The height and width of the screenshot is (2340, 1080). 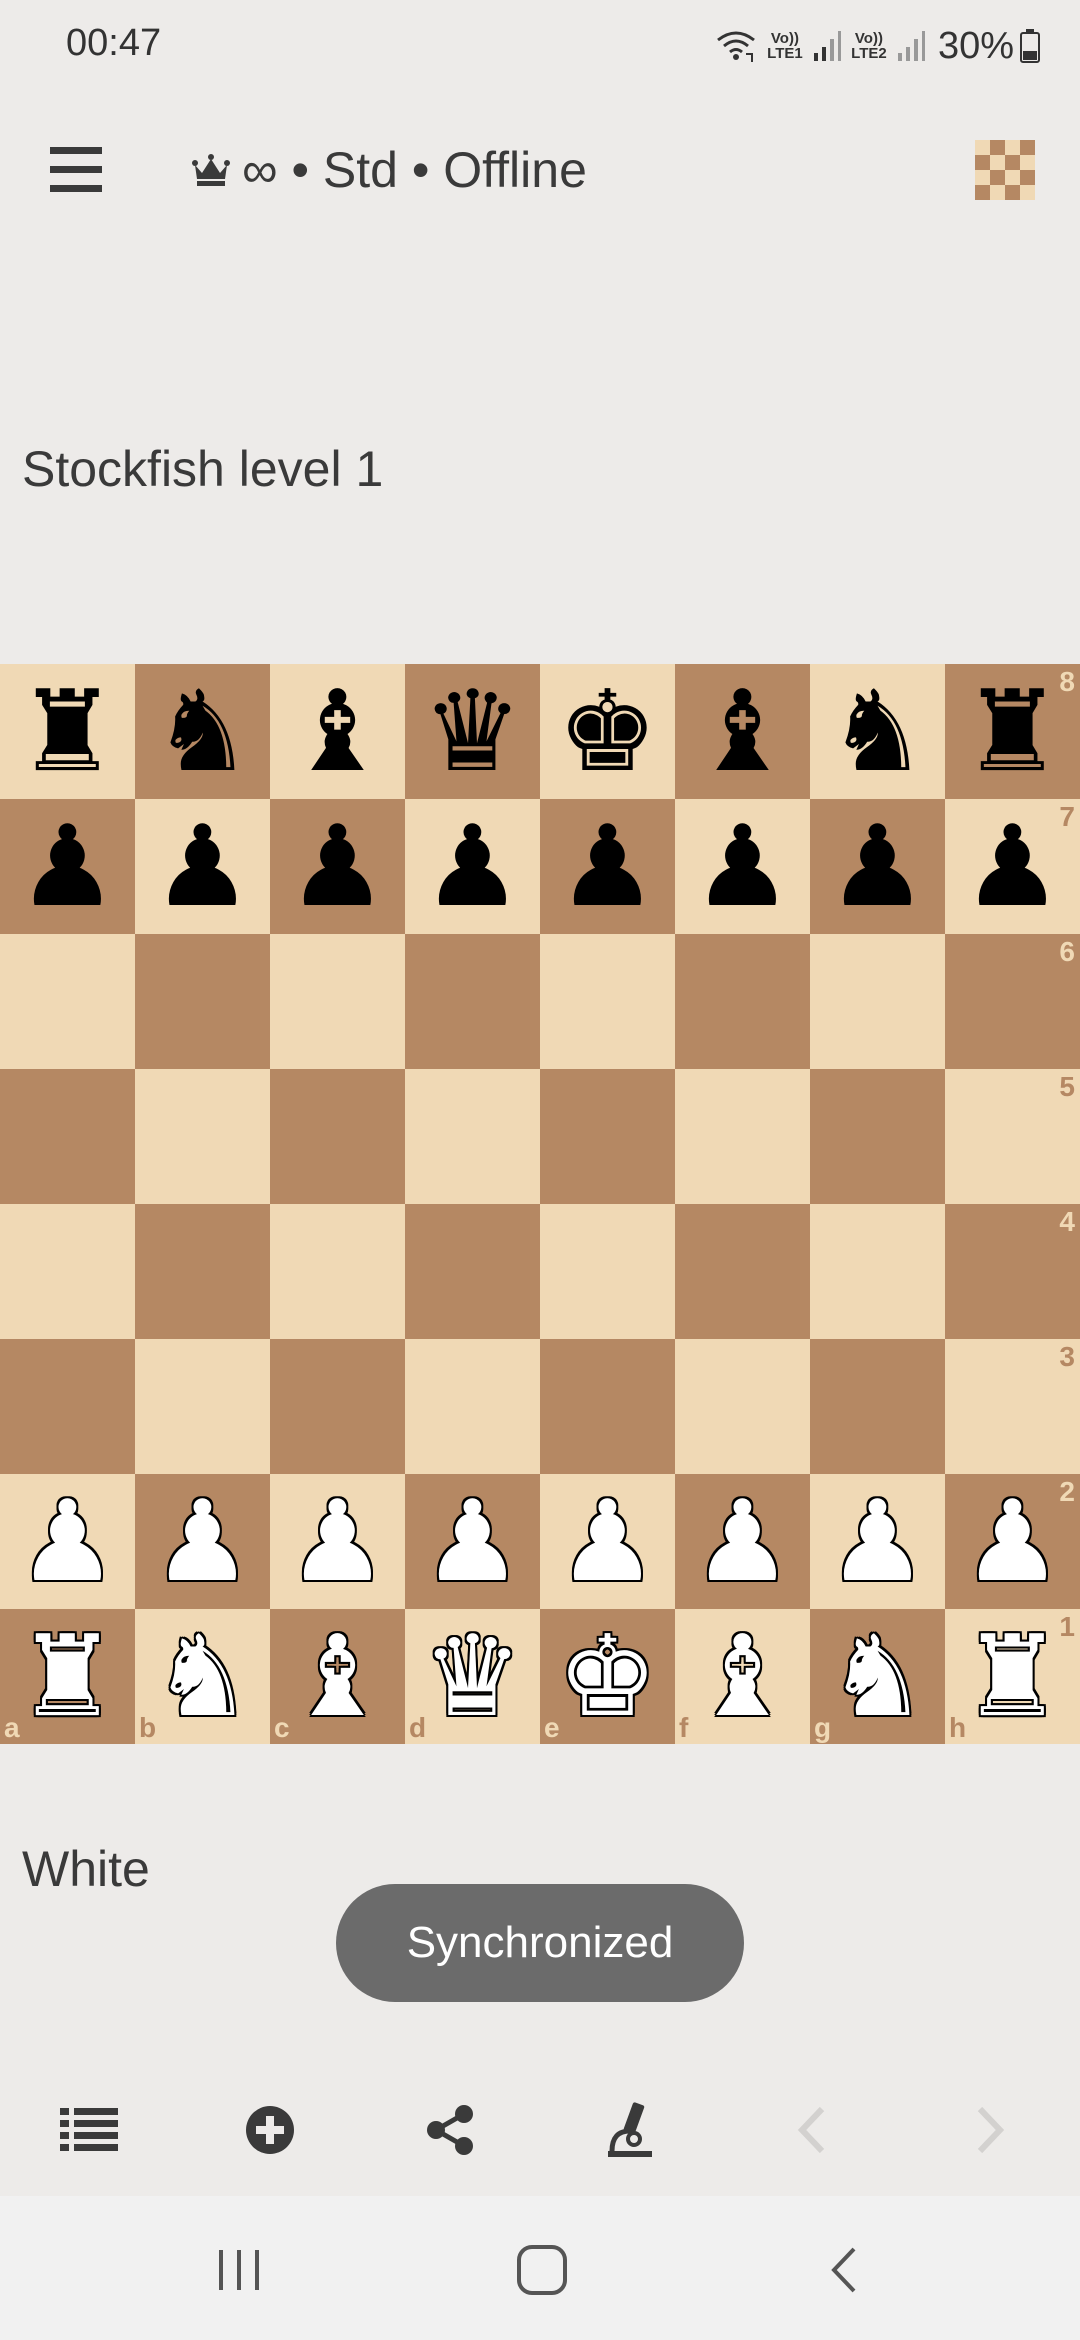 What do you see at coordinates (630, 2130) in the screenshot?
I see `analysis-button` at bounding box center [630, 2130].